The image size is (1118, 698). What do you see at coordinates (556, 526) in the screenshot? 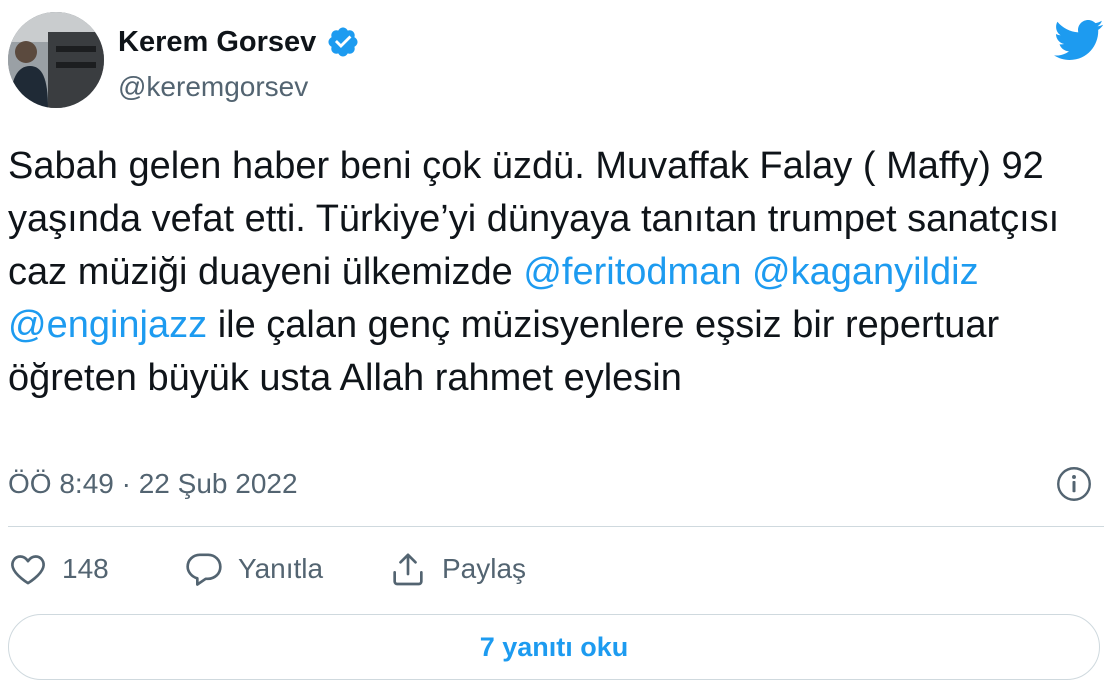
I see `divider` at bounding box center [556, 526].